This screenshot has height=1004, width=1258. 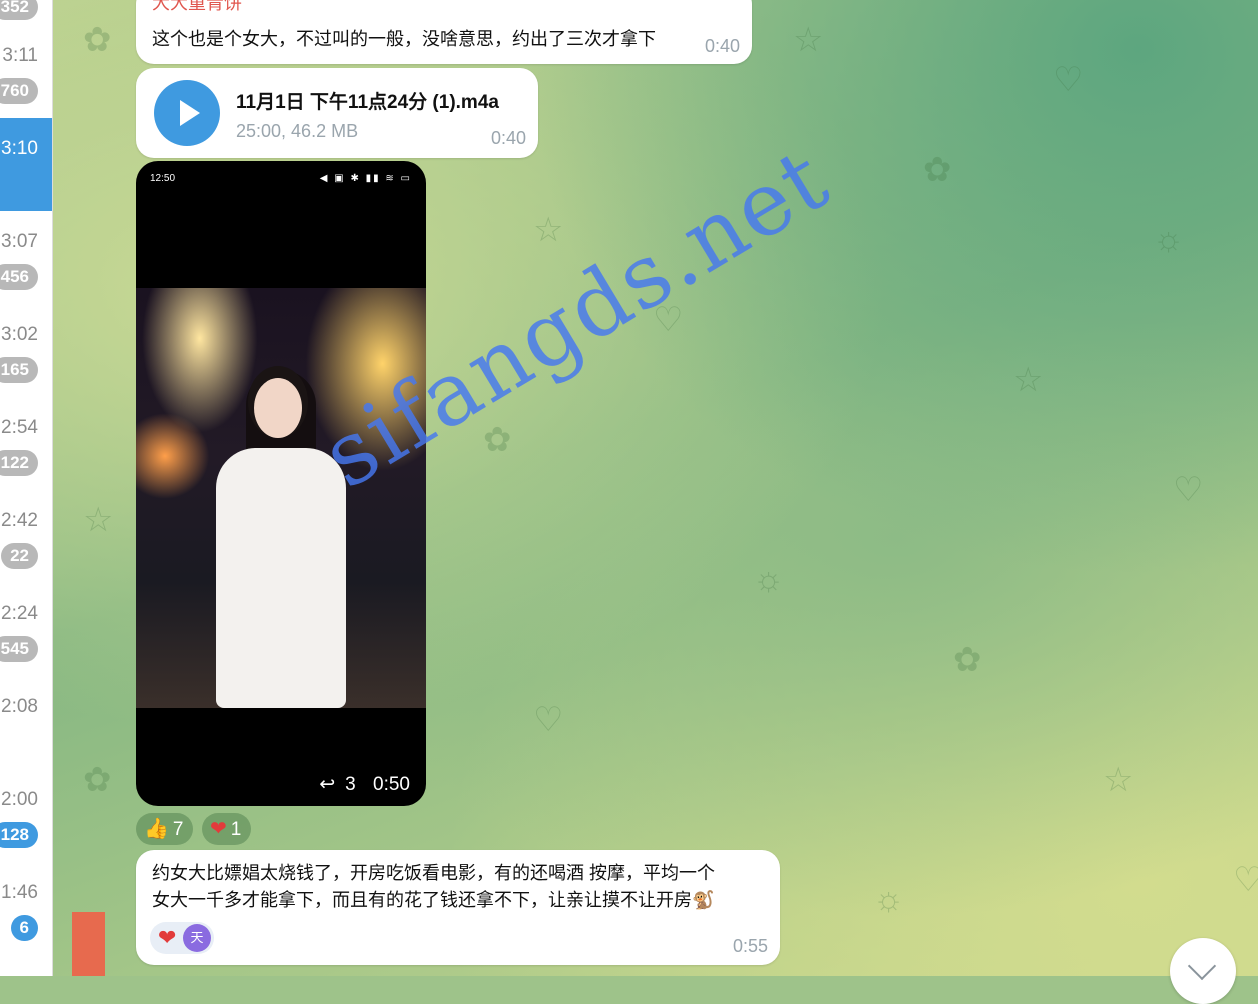 What do you see at coordinates (182, 938) in the screenshot?
I see `message-reactions: ❤ 天` at bounding box center [182, 938].